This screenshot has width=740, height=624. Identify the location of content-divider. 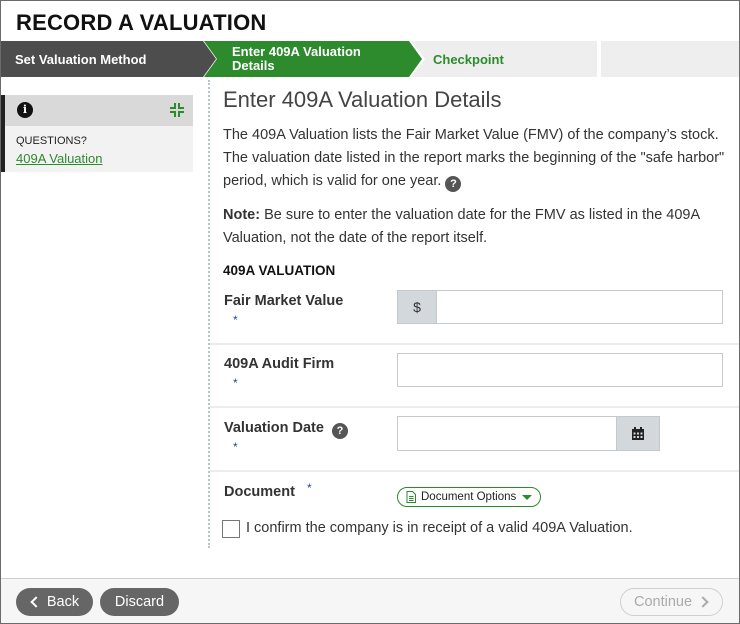
(209, 314).